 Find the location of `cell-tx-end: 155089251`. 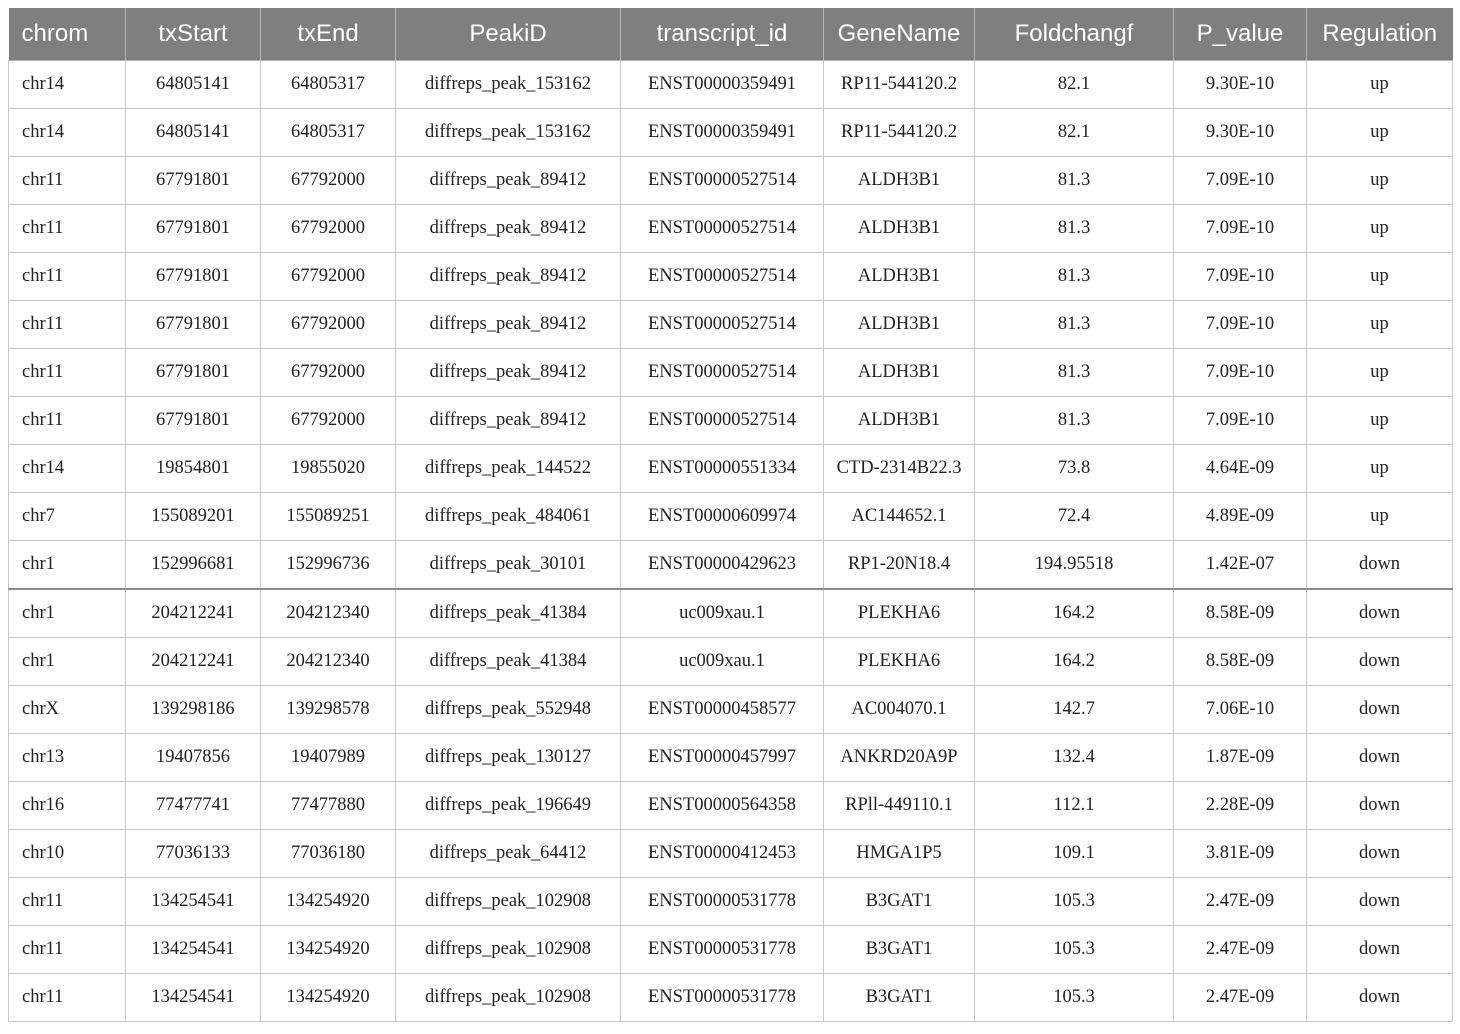

cell-tx-end: 155089251 is located at coordinates (328, 516).